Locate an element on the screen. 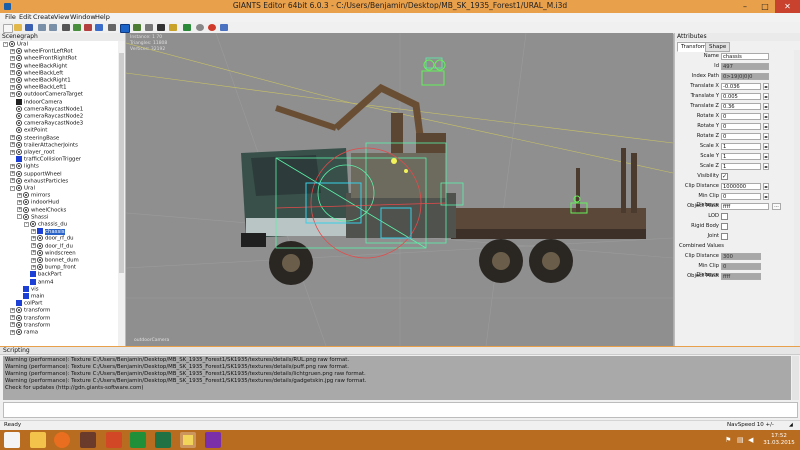 The height and width of the screenshot is (450, 800). windows-start-icon is located at coordinates (12, 440).